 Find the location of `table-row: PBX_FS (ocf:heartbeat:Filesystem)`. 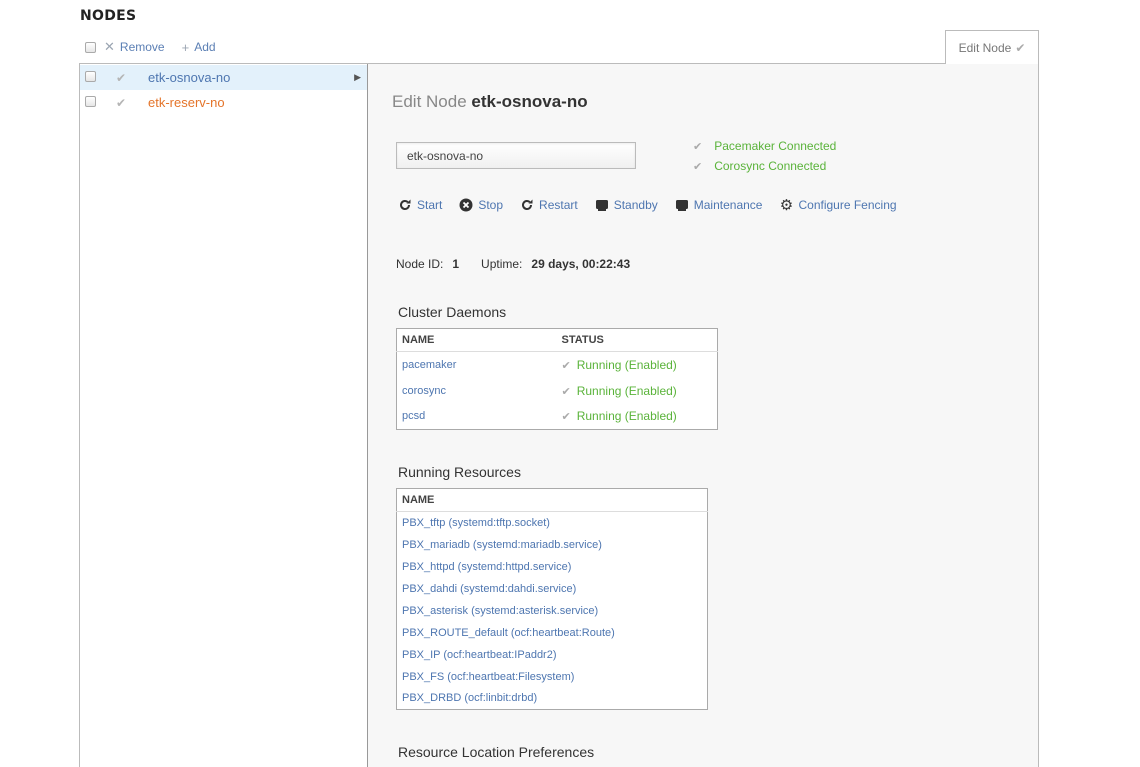

table-row: PBX_FS (ocf:heartbeat:Filesystem) is located at coordinates (552, 677).